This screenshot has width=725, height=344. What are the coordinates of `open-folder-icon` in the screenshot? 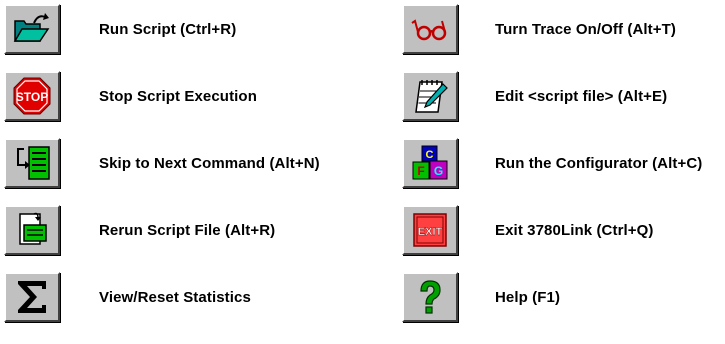 It's located at (31, 27).